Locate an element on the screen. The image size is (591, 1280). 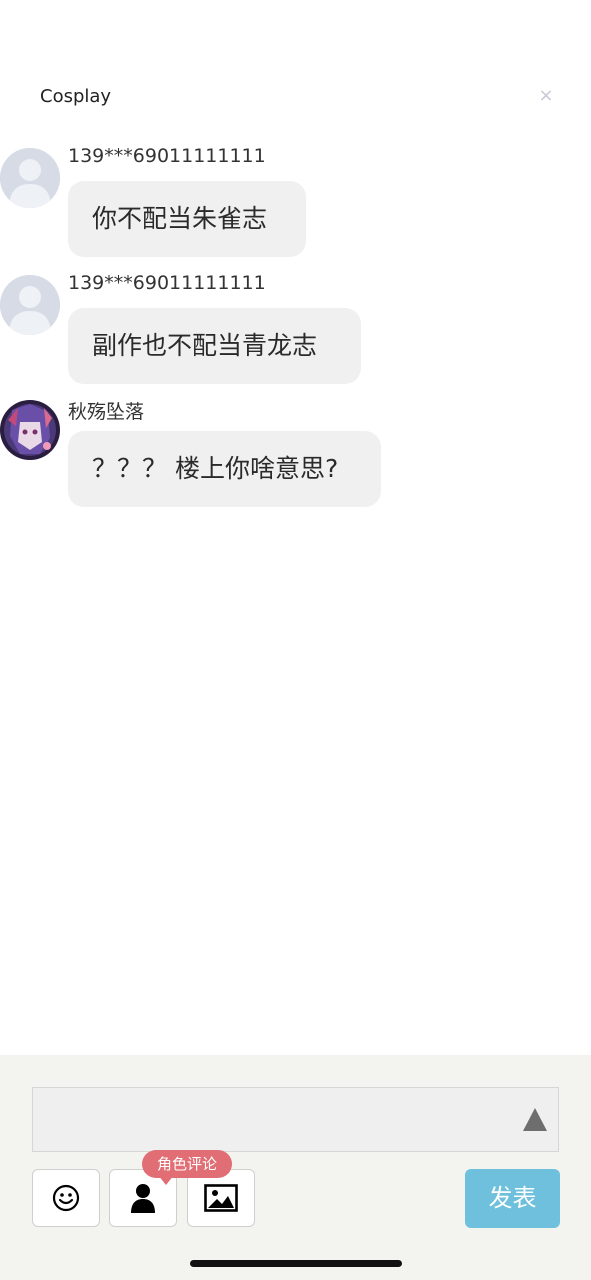
close-icon: × is located at coordinates (546, 96).